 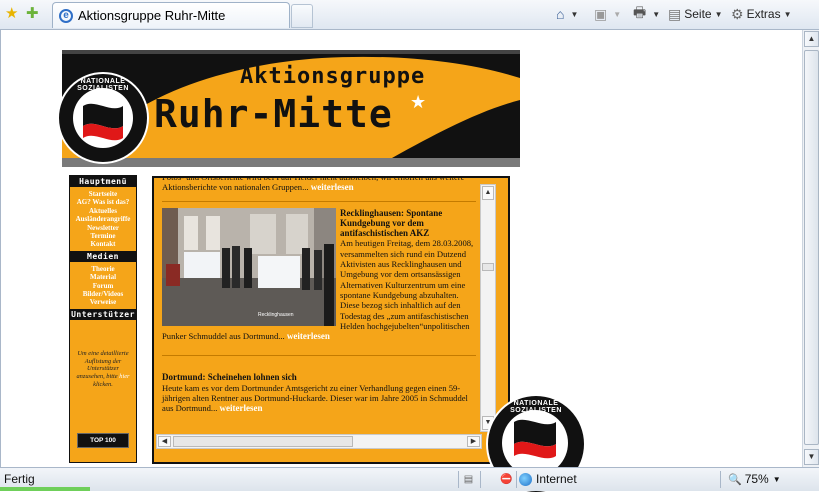 I want to click on tools-menu-label: Extras, so click(x=763, y=14).